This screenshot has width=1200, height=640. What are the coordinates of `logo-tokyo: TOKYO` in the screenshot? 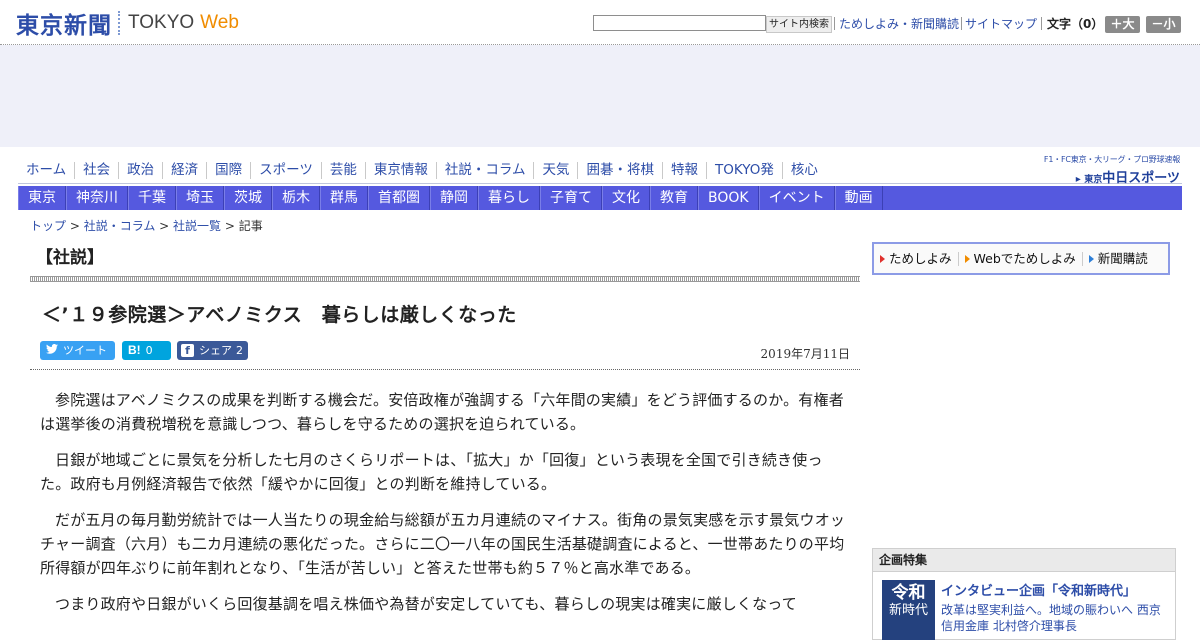 It's located at (161, 22).